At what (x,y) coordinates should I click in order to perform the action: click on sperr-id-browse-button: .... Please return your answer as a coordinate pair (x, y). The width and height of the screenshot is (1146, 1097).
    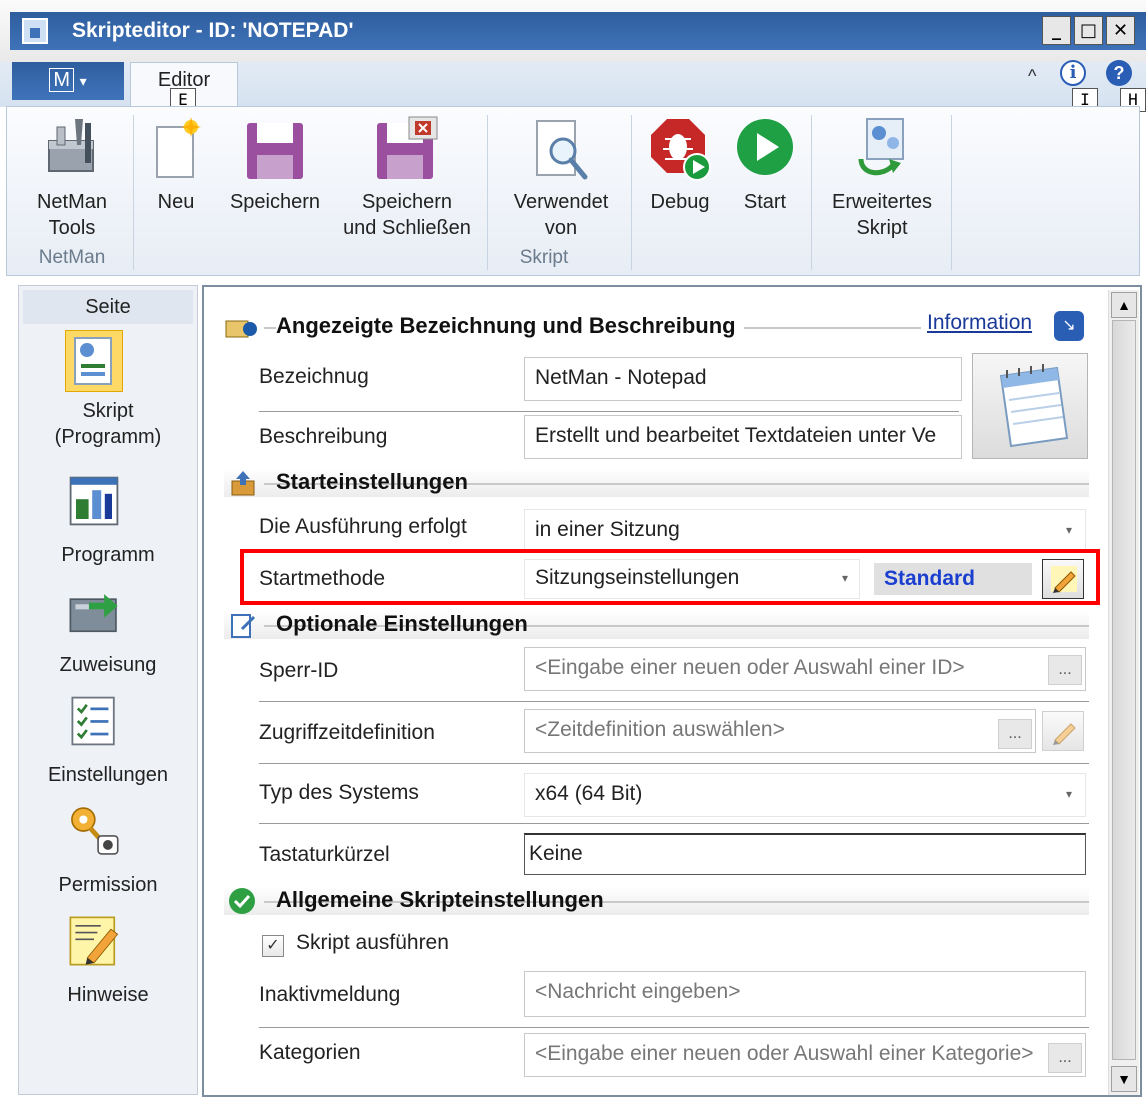
    Looking at the image, I should click on (1065, 670).